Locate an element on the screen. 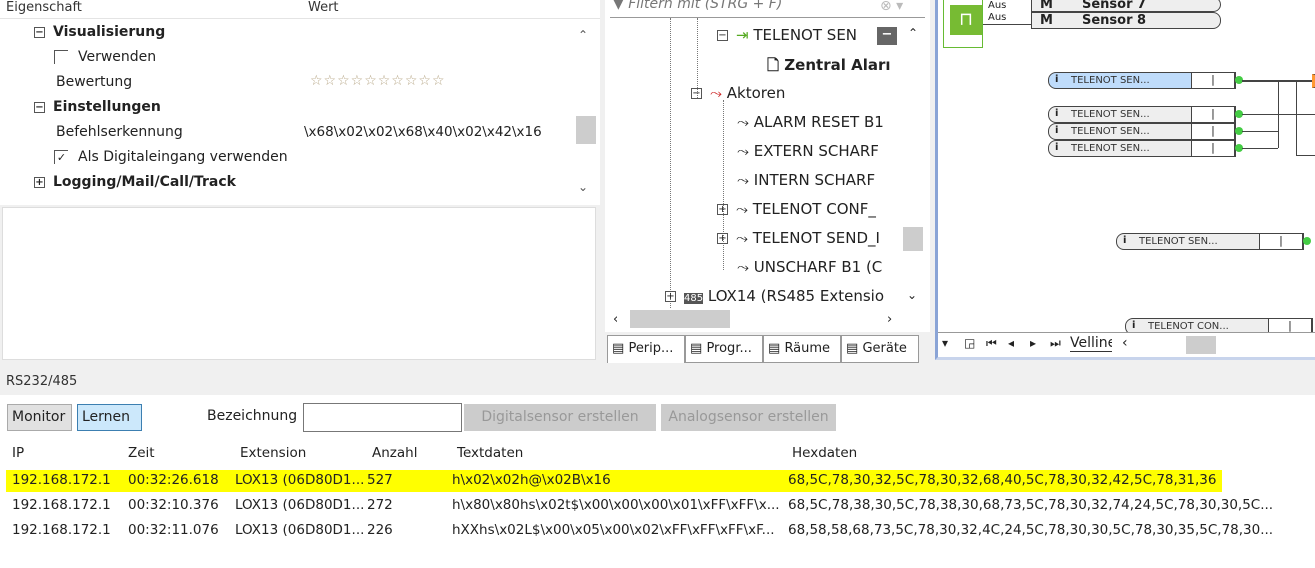 This screenshot has width=1315, height=568. checkbox-digitaleingang: ✓ Als Digitaleingang verwenden is located at coordinates (171, 157).